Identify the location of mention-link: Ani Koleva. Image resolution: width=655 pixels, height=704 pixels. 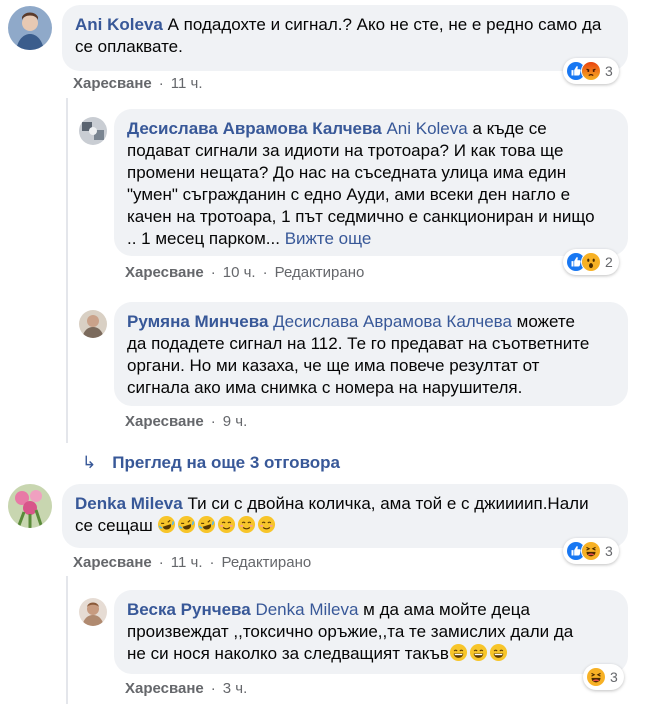
(426, 128).